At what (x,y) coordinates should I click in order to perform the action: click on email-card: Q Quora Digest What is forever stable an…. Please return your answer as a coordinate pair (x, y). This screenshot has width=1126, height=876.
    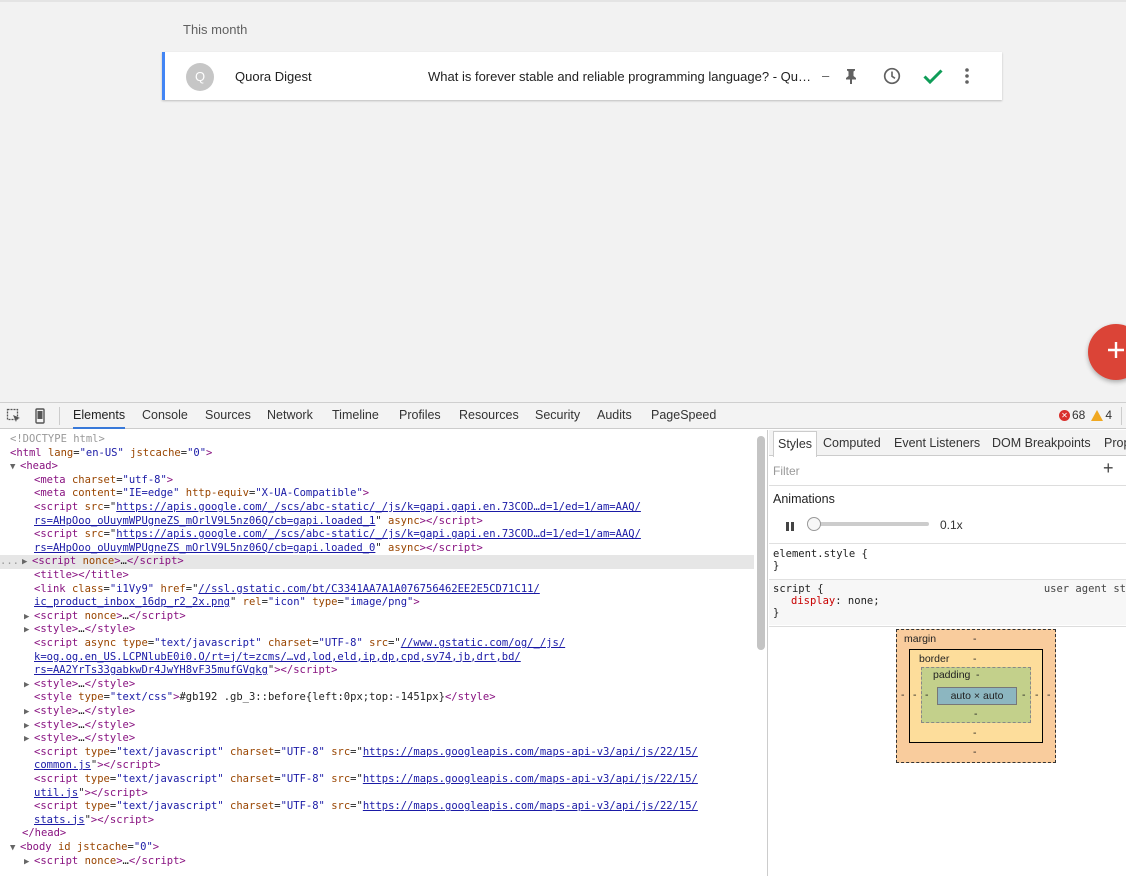
    Looking at the image, I should click on (582, 76).